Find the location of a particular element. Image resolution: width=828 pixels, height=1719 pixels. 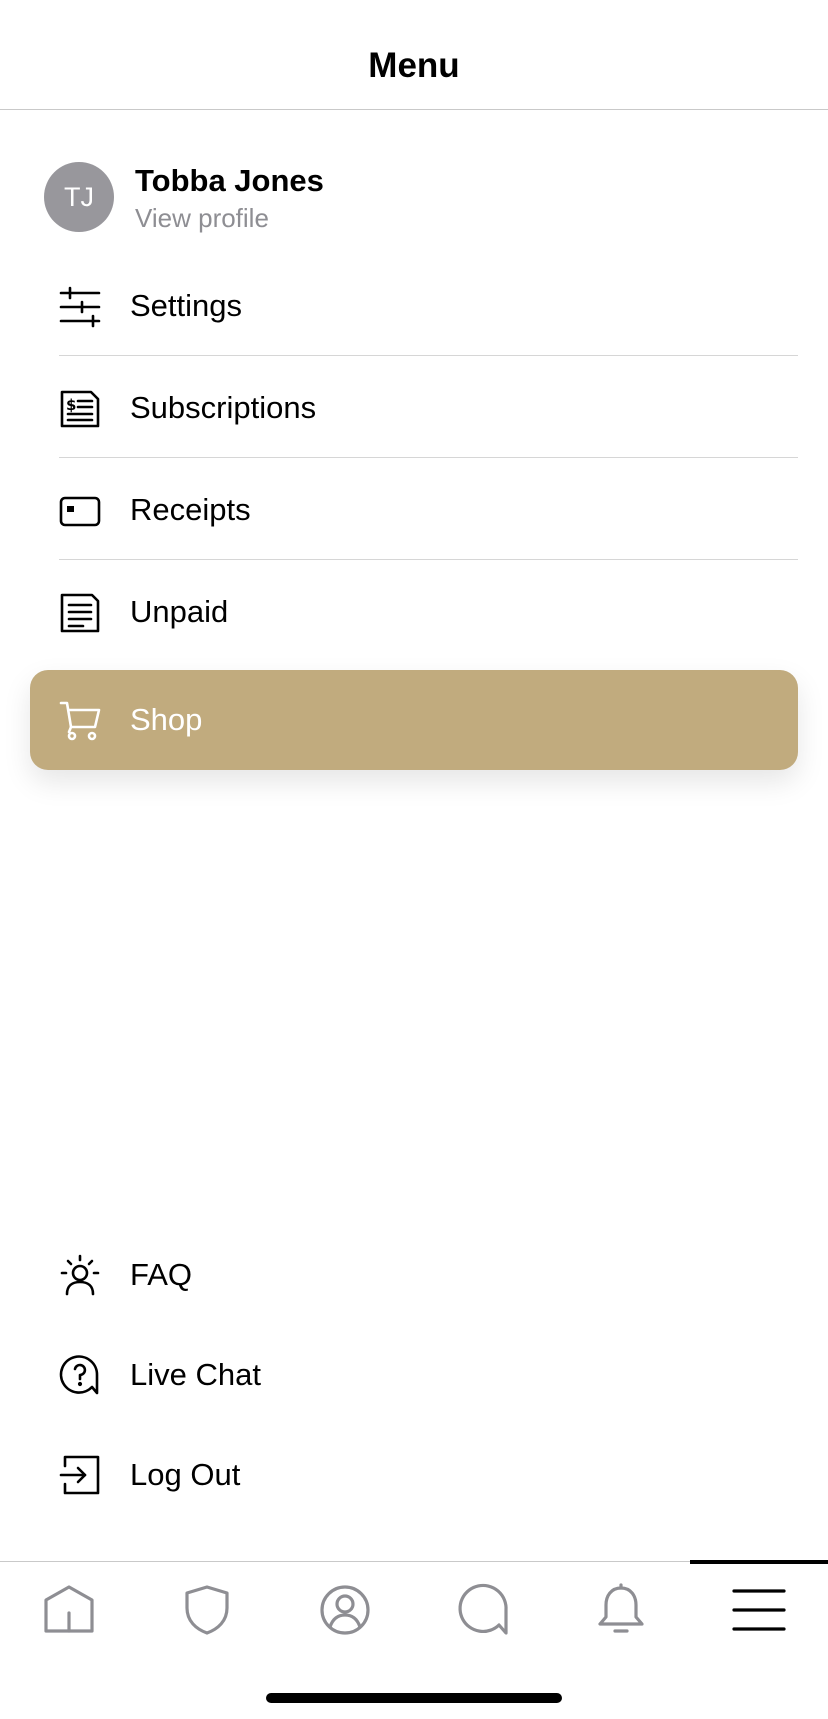

avatar: TJ is located at coordinates (79, 197).